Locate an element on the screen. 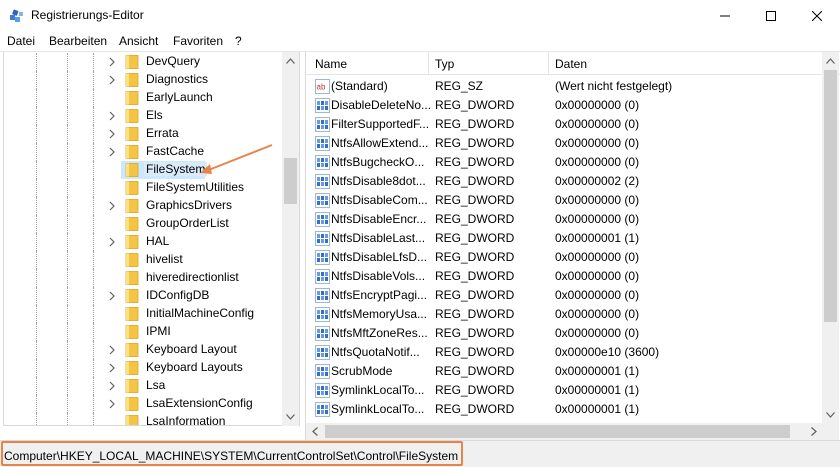 The image size is (840, 467). tree-item-label: Keyboard Layout is located at coordinates (191, 349).